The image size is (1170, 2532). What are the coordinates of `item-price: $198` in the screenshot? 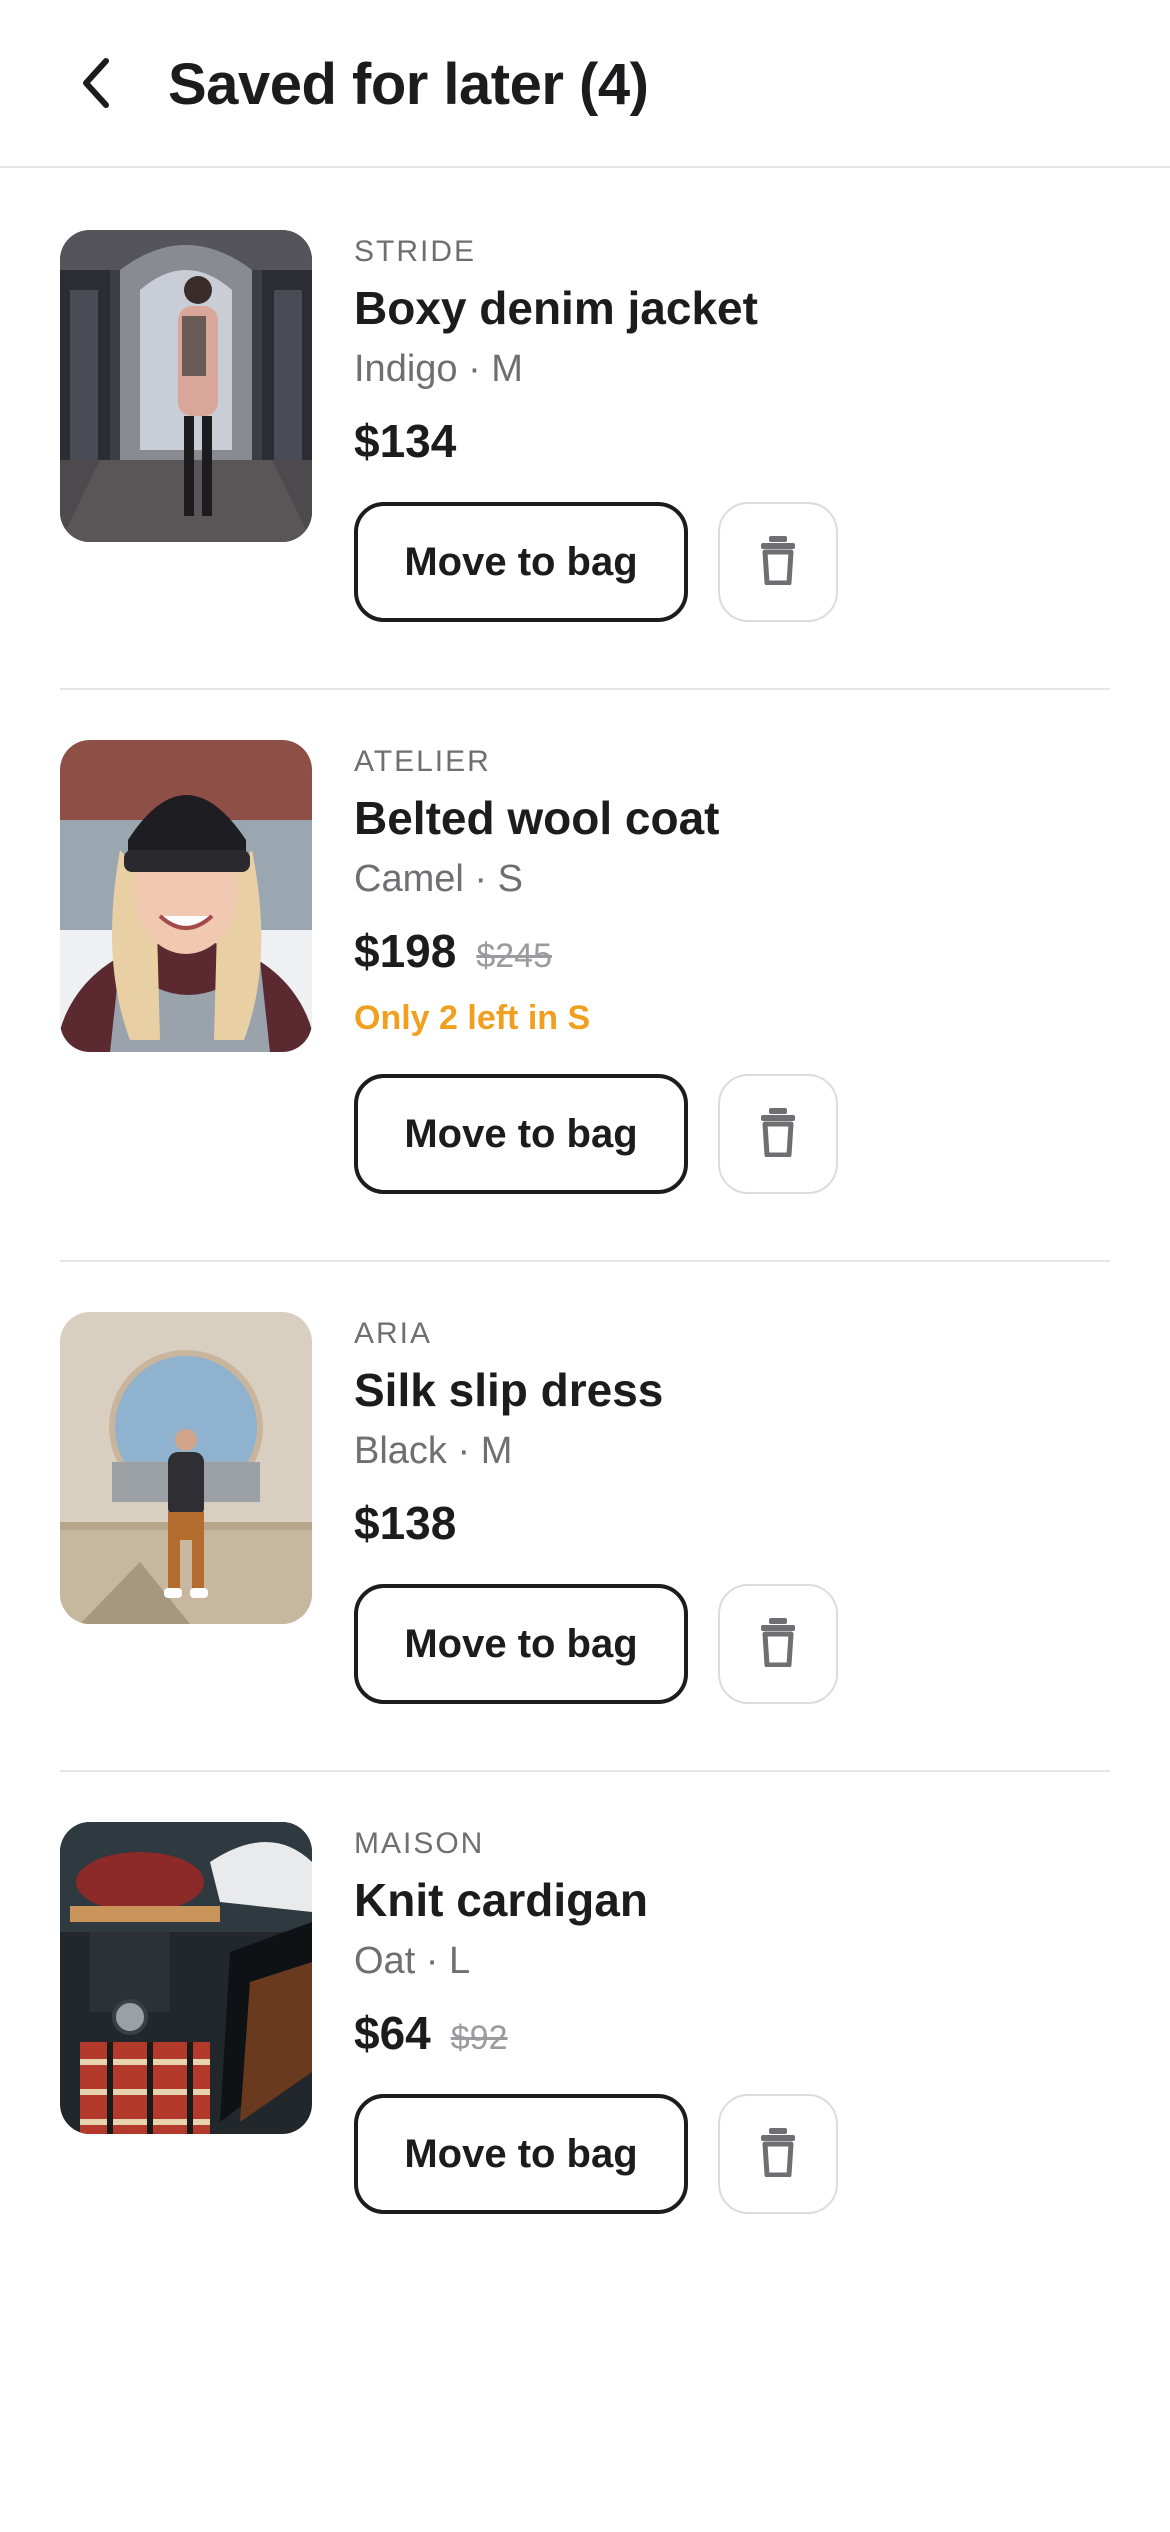 It's located at (405, 951).